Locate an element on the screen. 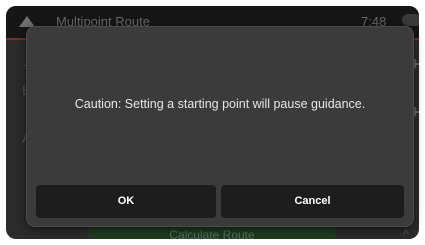  back-icon: ← is located at coordinates (33, 234).